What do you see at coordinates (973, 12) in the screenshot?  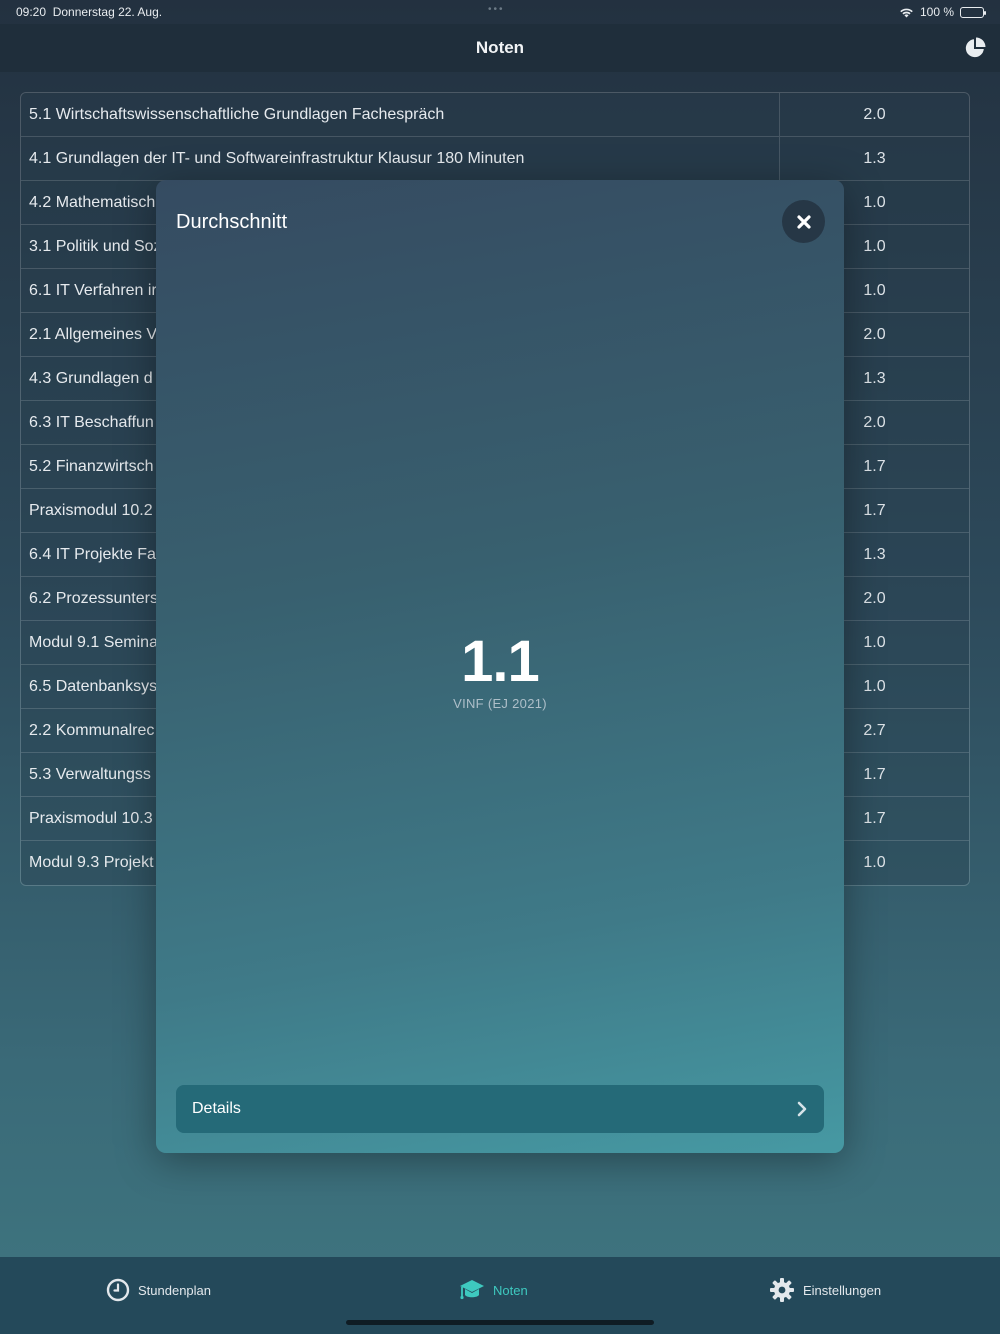 I see `battery-icon` at bounding box center [973, 12].